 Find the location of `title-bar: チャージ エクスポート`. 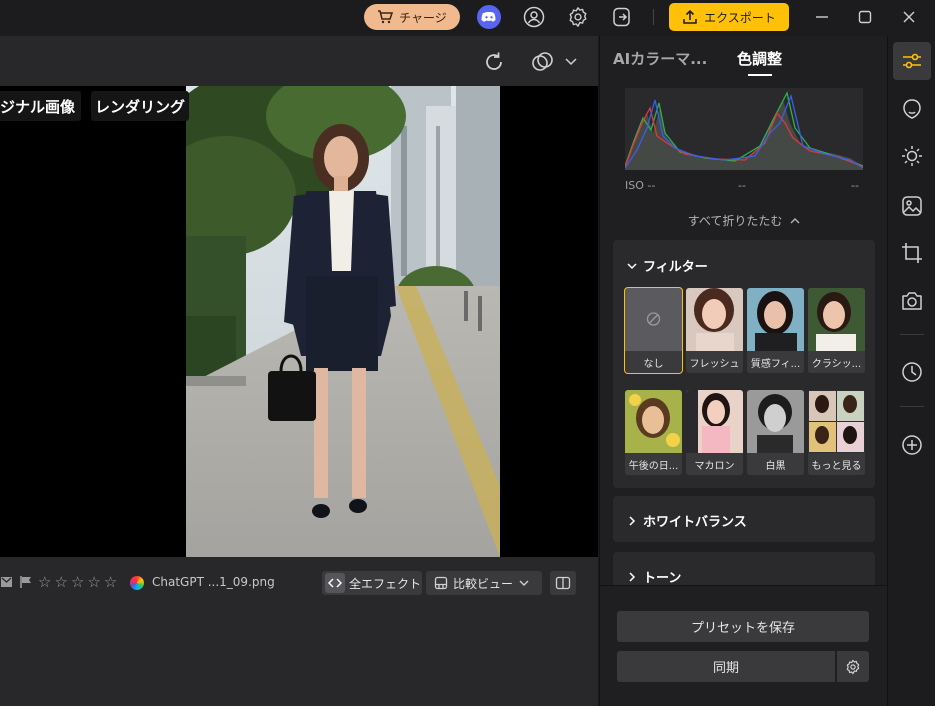

title-bar: チャージ エクスポート is located at coordinates (467, 18).